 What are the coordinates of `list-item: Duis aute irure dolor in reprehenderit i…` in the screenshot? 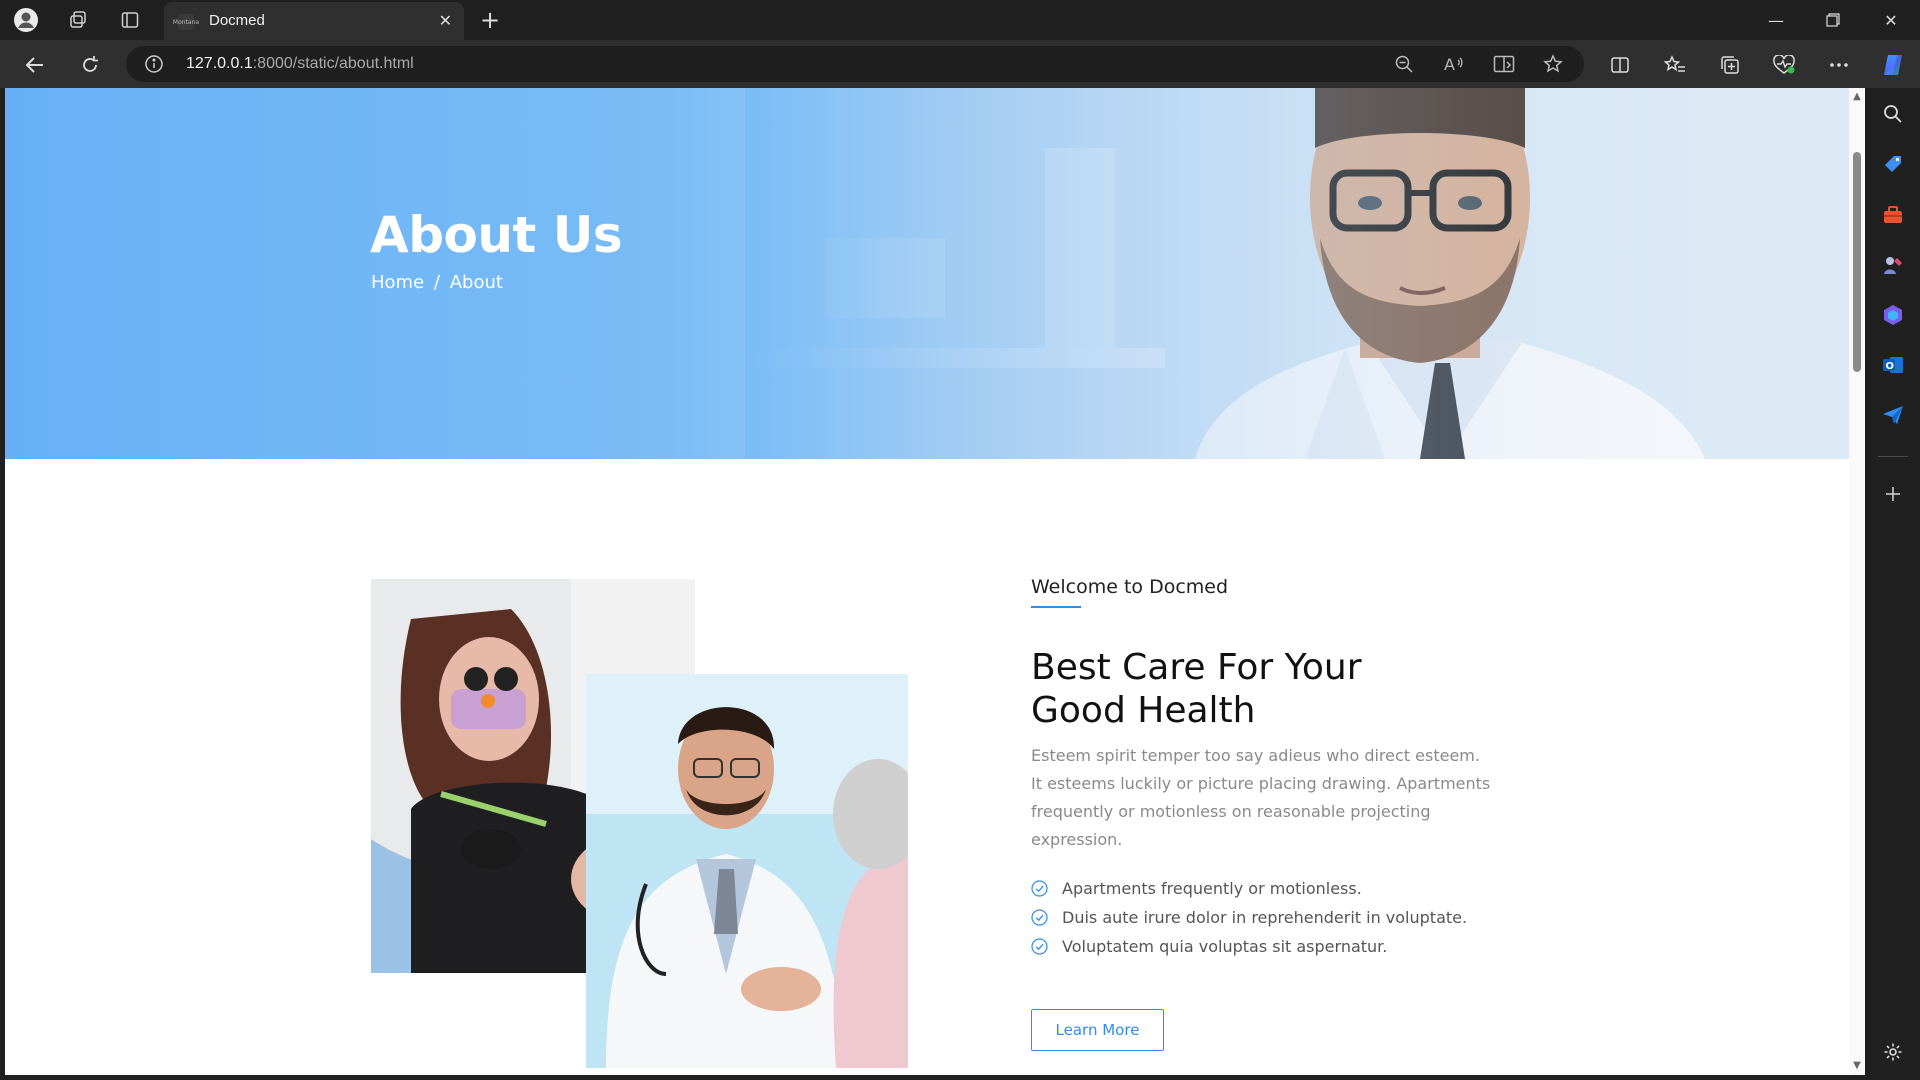 It's located at (1249, 917).